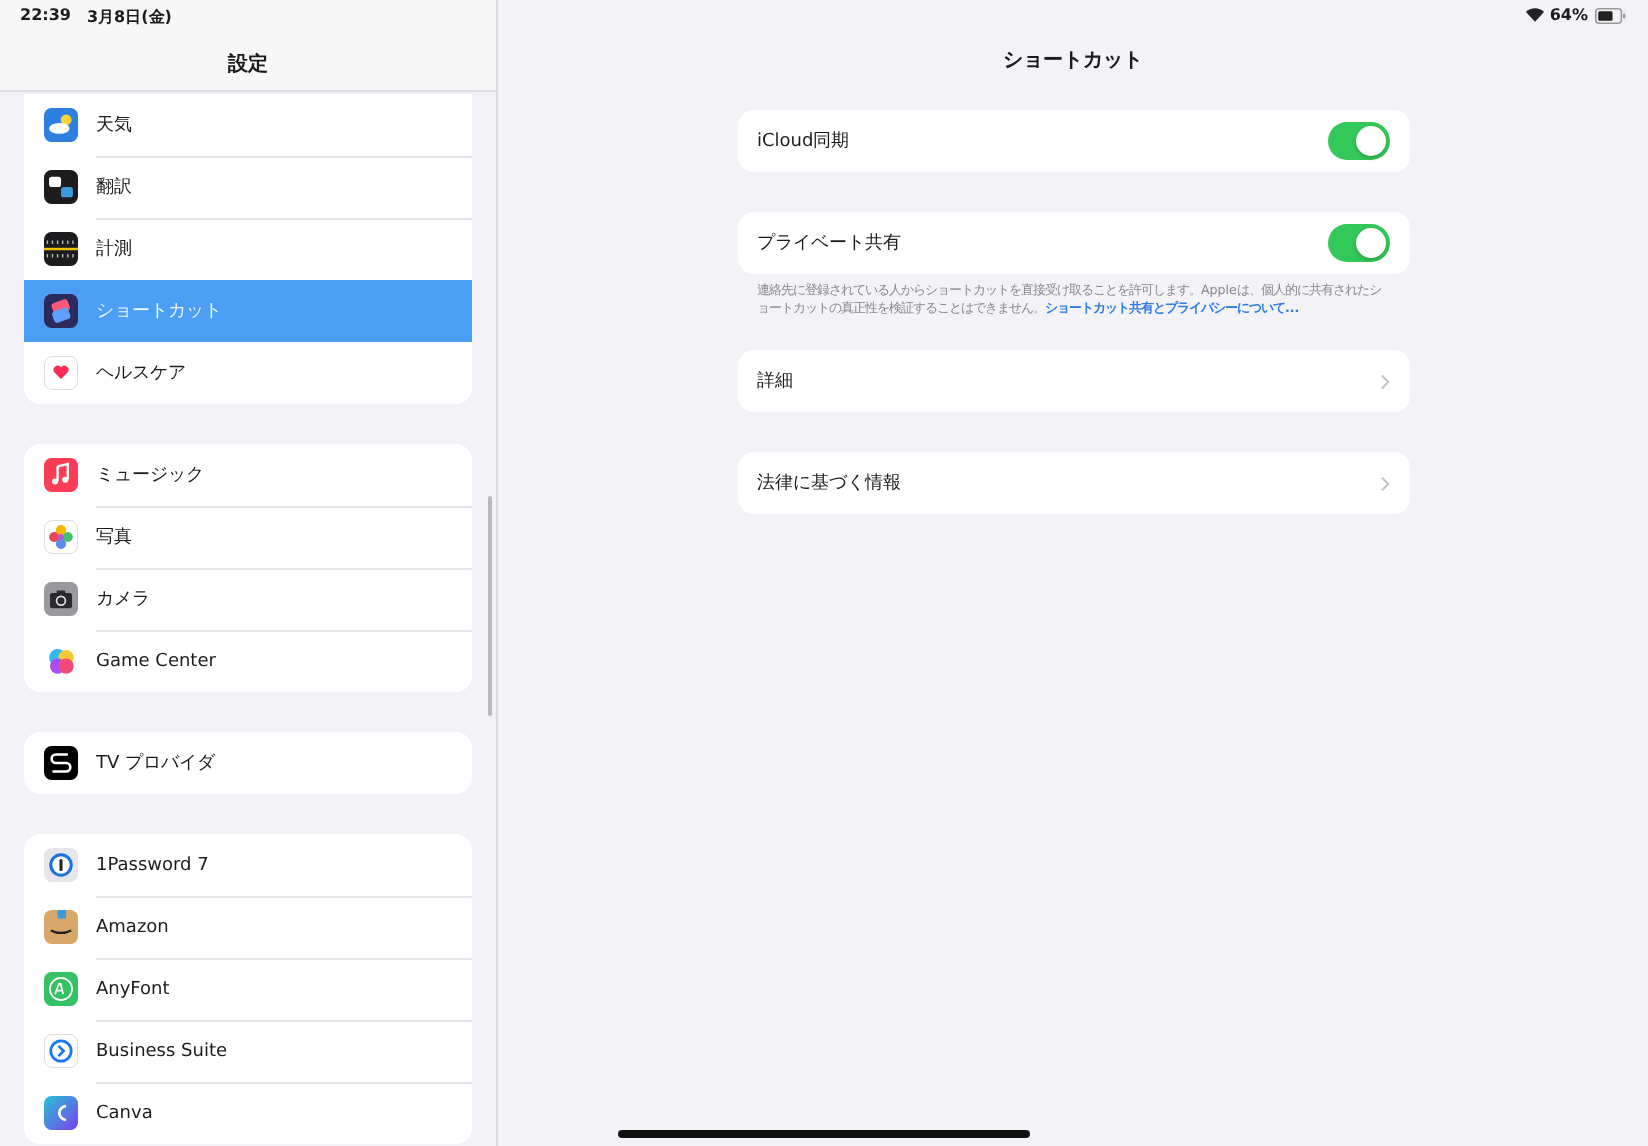 Image resolution: width=1648 pixels, height=1146 pixels. What do you see at coordinates (61, 125) in the screenshot?
I see `cloud-sun-icon` at bounding box center [61, 125].